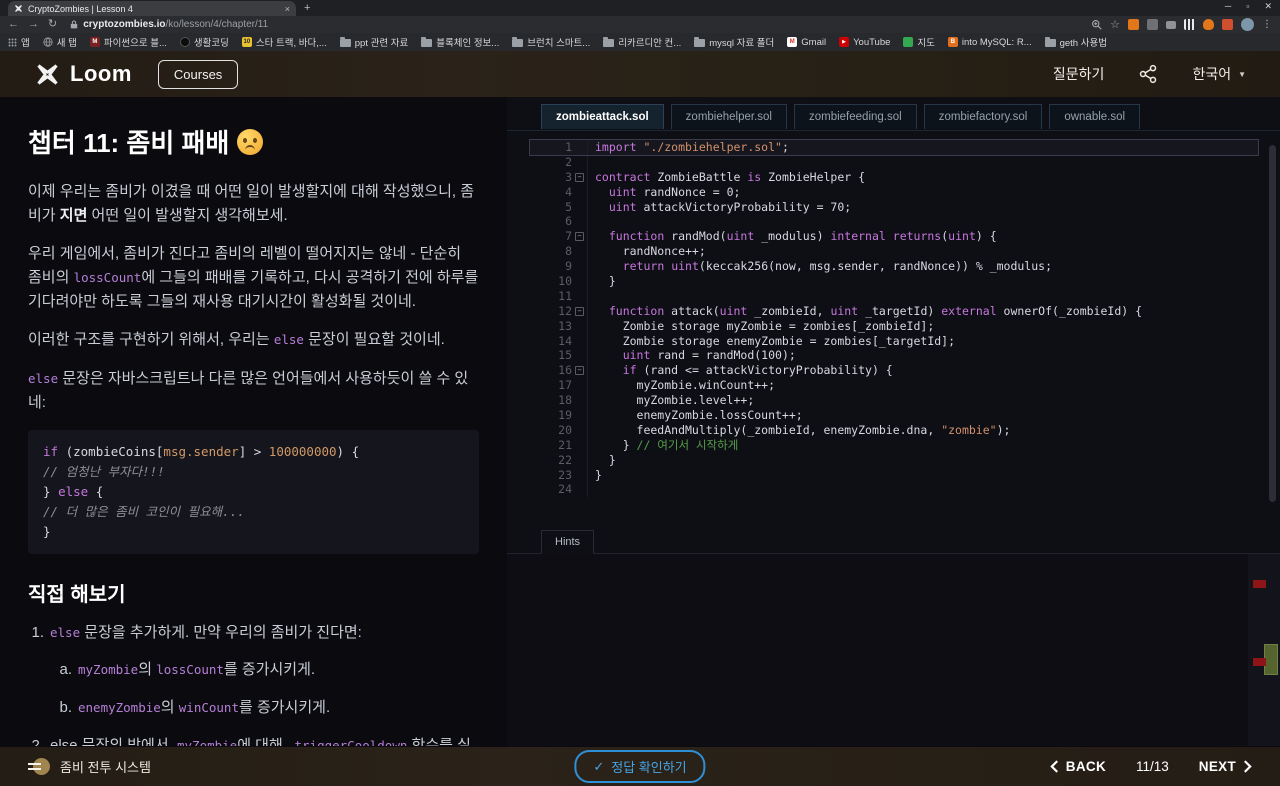 This screenshot has width=1280, height=786. I want to click on tab-ownable: ownable.sol, so click(1095, 116).